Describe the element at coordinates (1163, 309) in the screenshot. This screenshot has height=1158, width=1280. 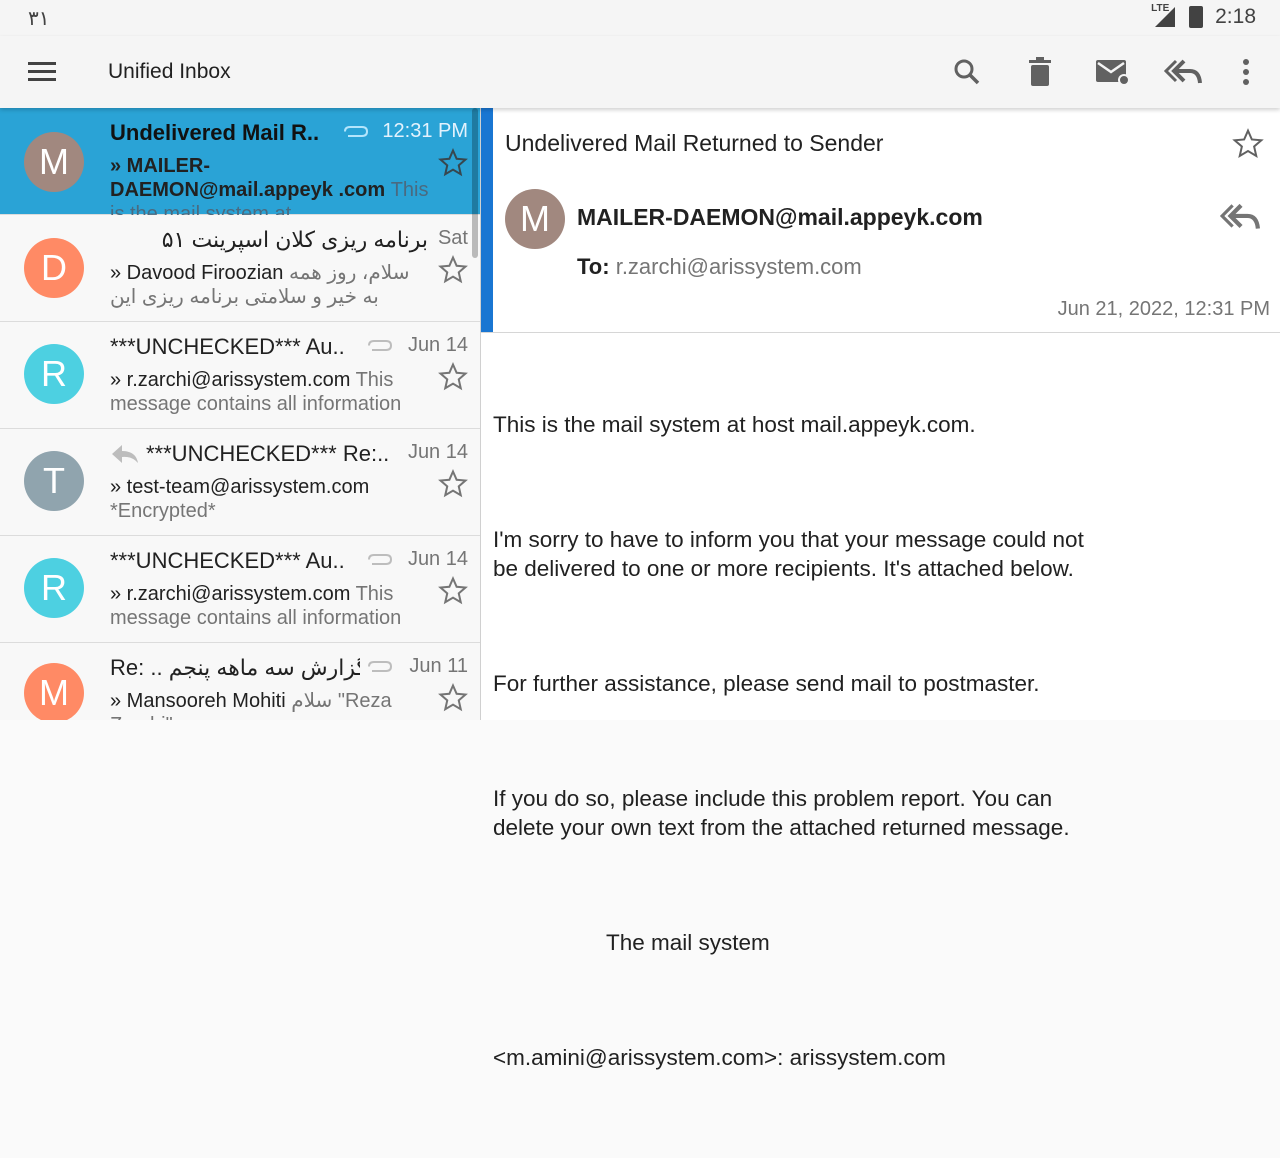
I see `message-datetime: Jun 21, 2022, 12:31 PM` at that location.